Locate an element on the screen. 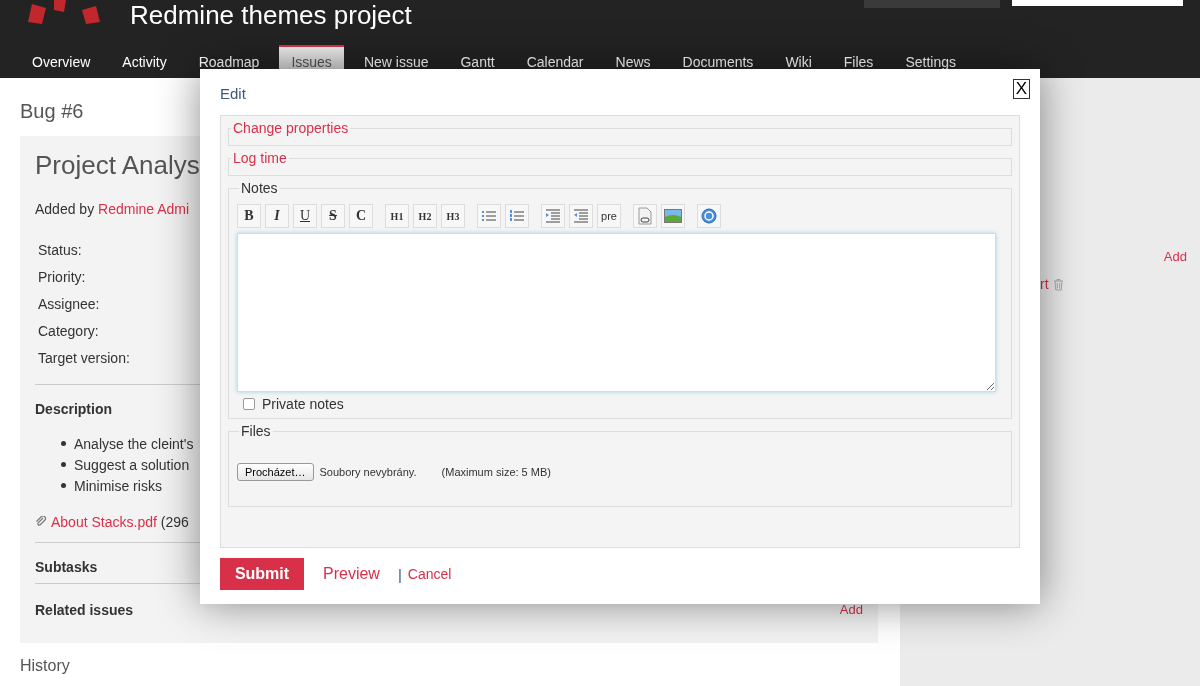  issue-subject: Project Analys is located at coordinates (117, 165).